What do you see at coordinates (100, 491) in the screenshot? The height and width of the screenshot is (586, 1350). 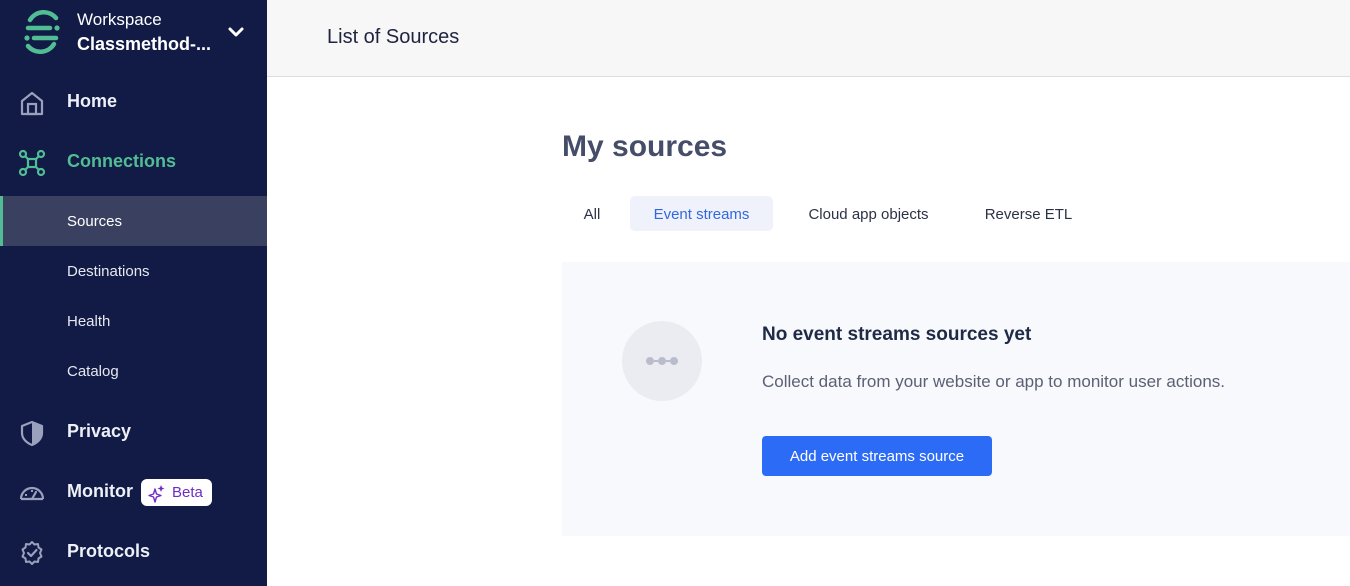 I see `sidebar-item-label: Monitor` at bounding box center [100, 491].